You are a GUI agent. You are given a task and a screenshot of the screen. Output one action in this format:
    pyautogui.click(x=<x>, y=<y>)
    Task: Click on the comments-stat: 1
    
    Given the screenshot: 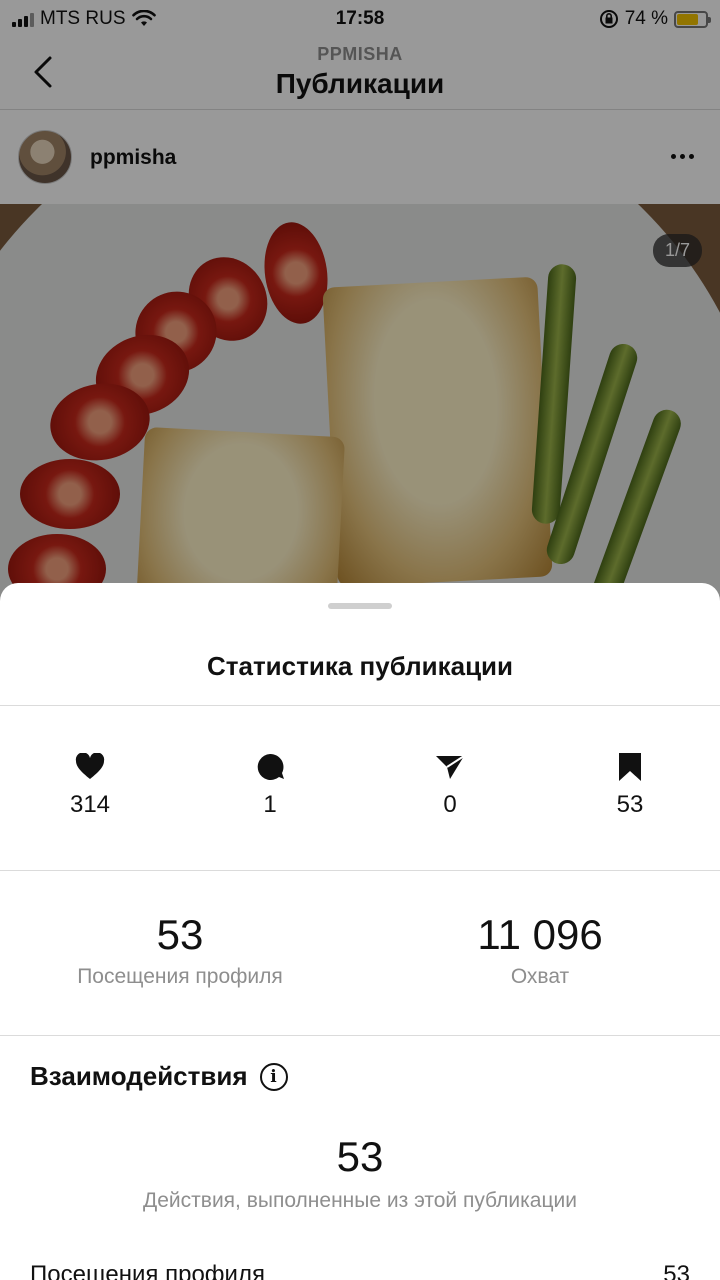 What is the action you would take?
    pyautogui.click(x=270, y=786)
    